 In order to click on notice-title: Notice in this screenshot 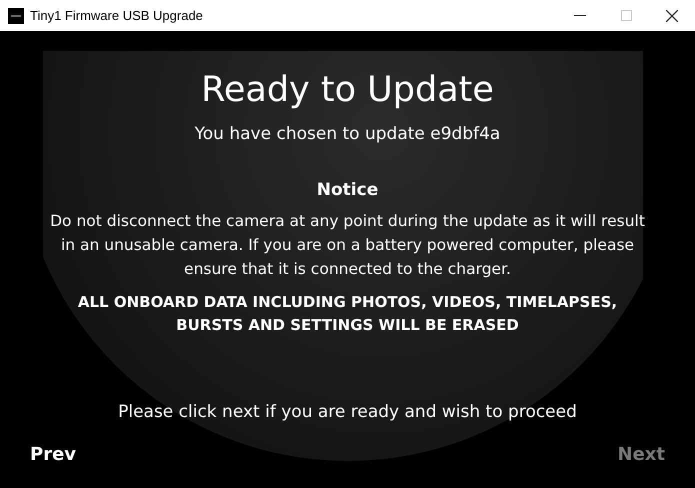, I will do `click(347, 190)`.